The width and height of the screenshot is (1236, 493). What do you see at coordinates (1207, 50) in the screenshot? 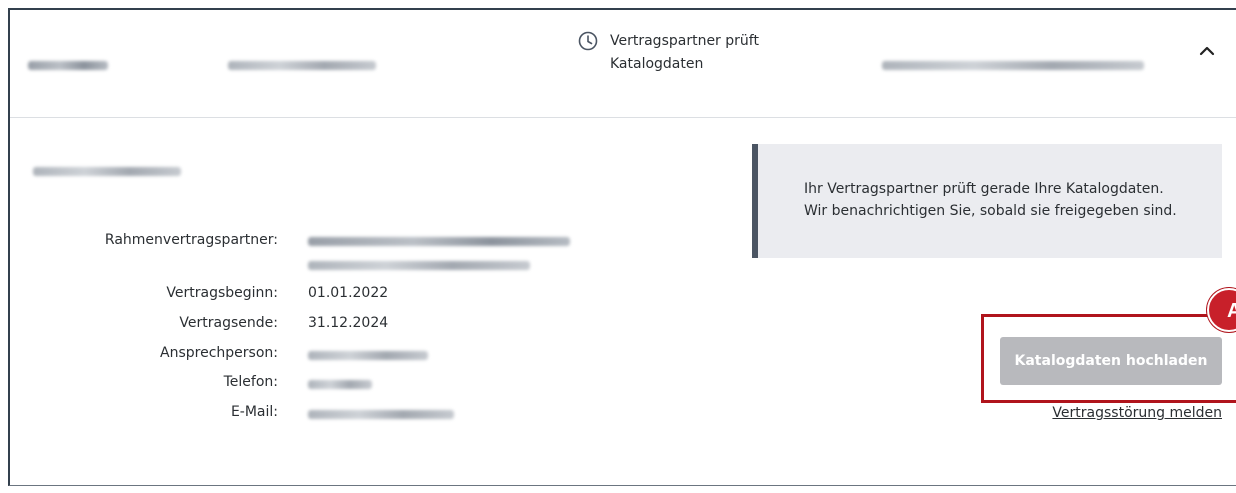
I see `chevron-up-icon` at bounding box center [1207, 50].